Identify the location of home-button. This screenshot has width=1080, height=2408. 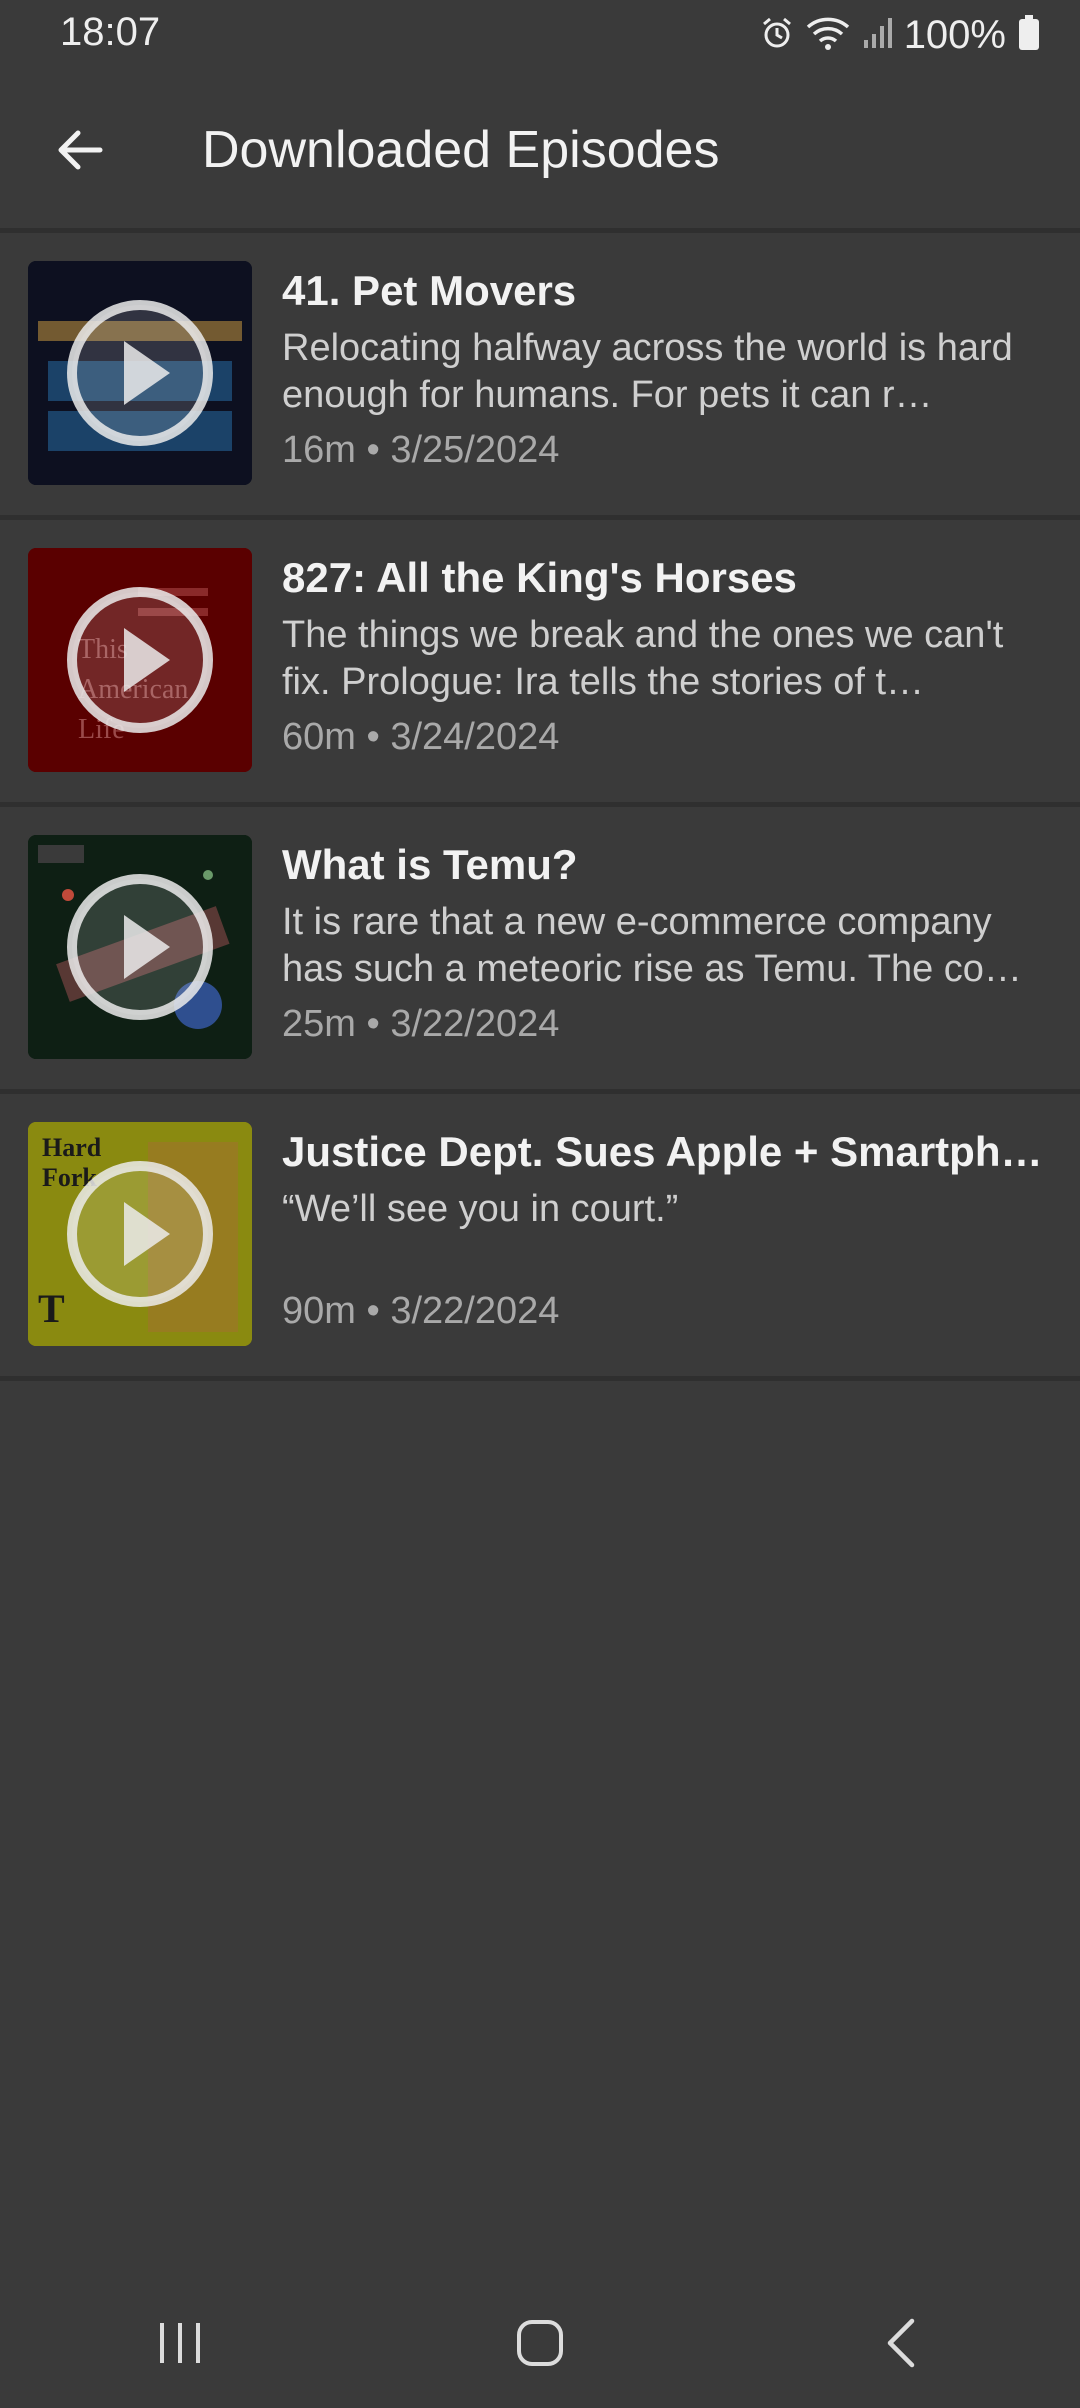
(540, 2343).